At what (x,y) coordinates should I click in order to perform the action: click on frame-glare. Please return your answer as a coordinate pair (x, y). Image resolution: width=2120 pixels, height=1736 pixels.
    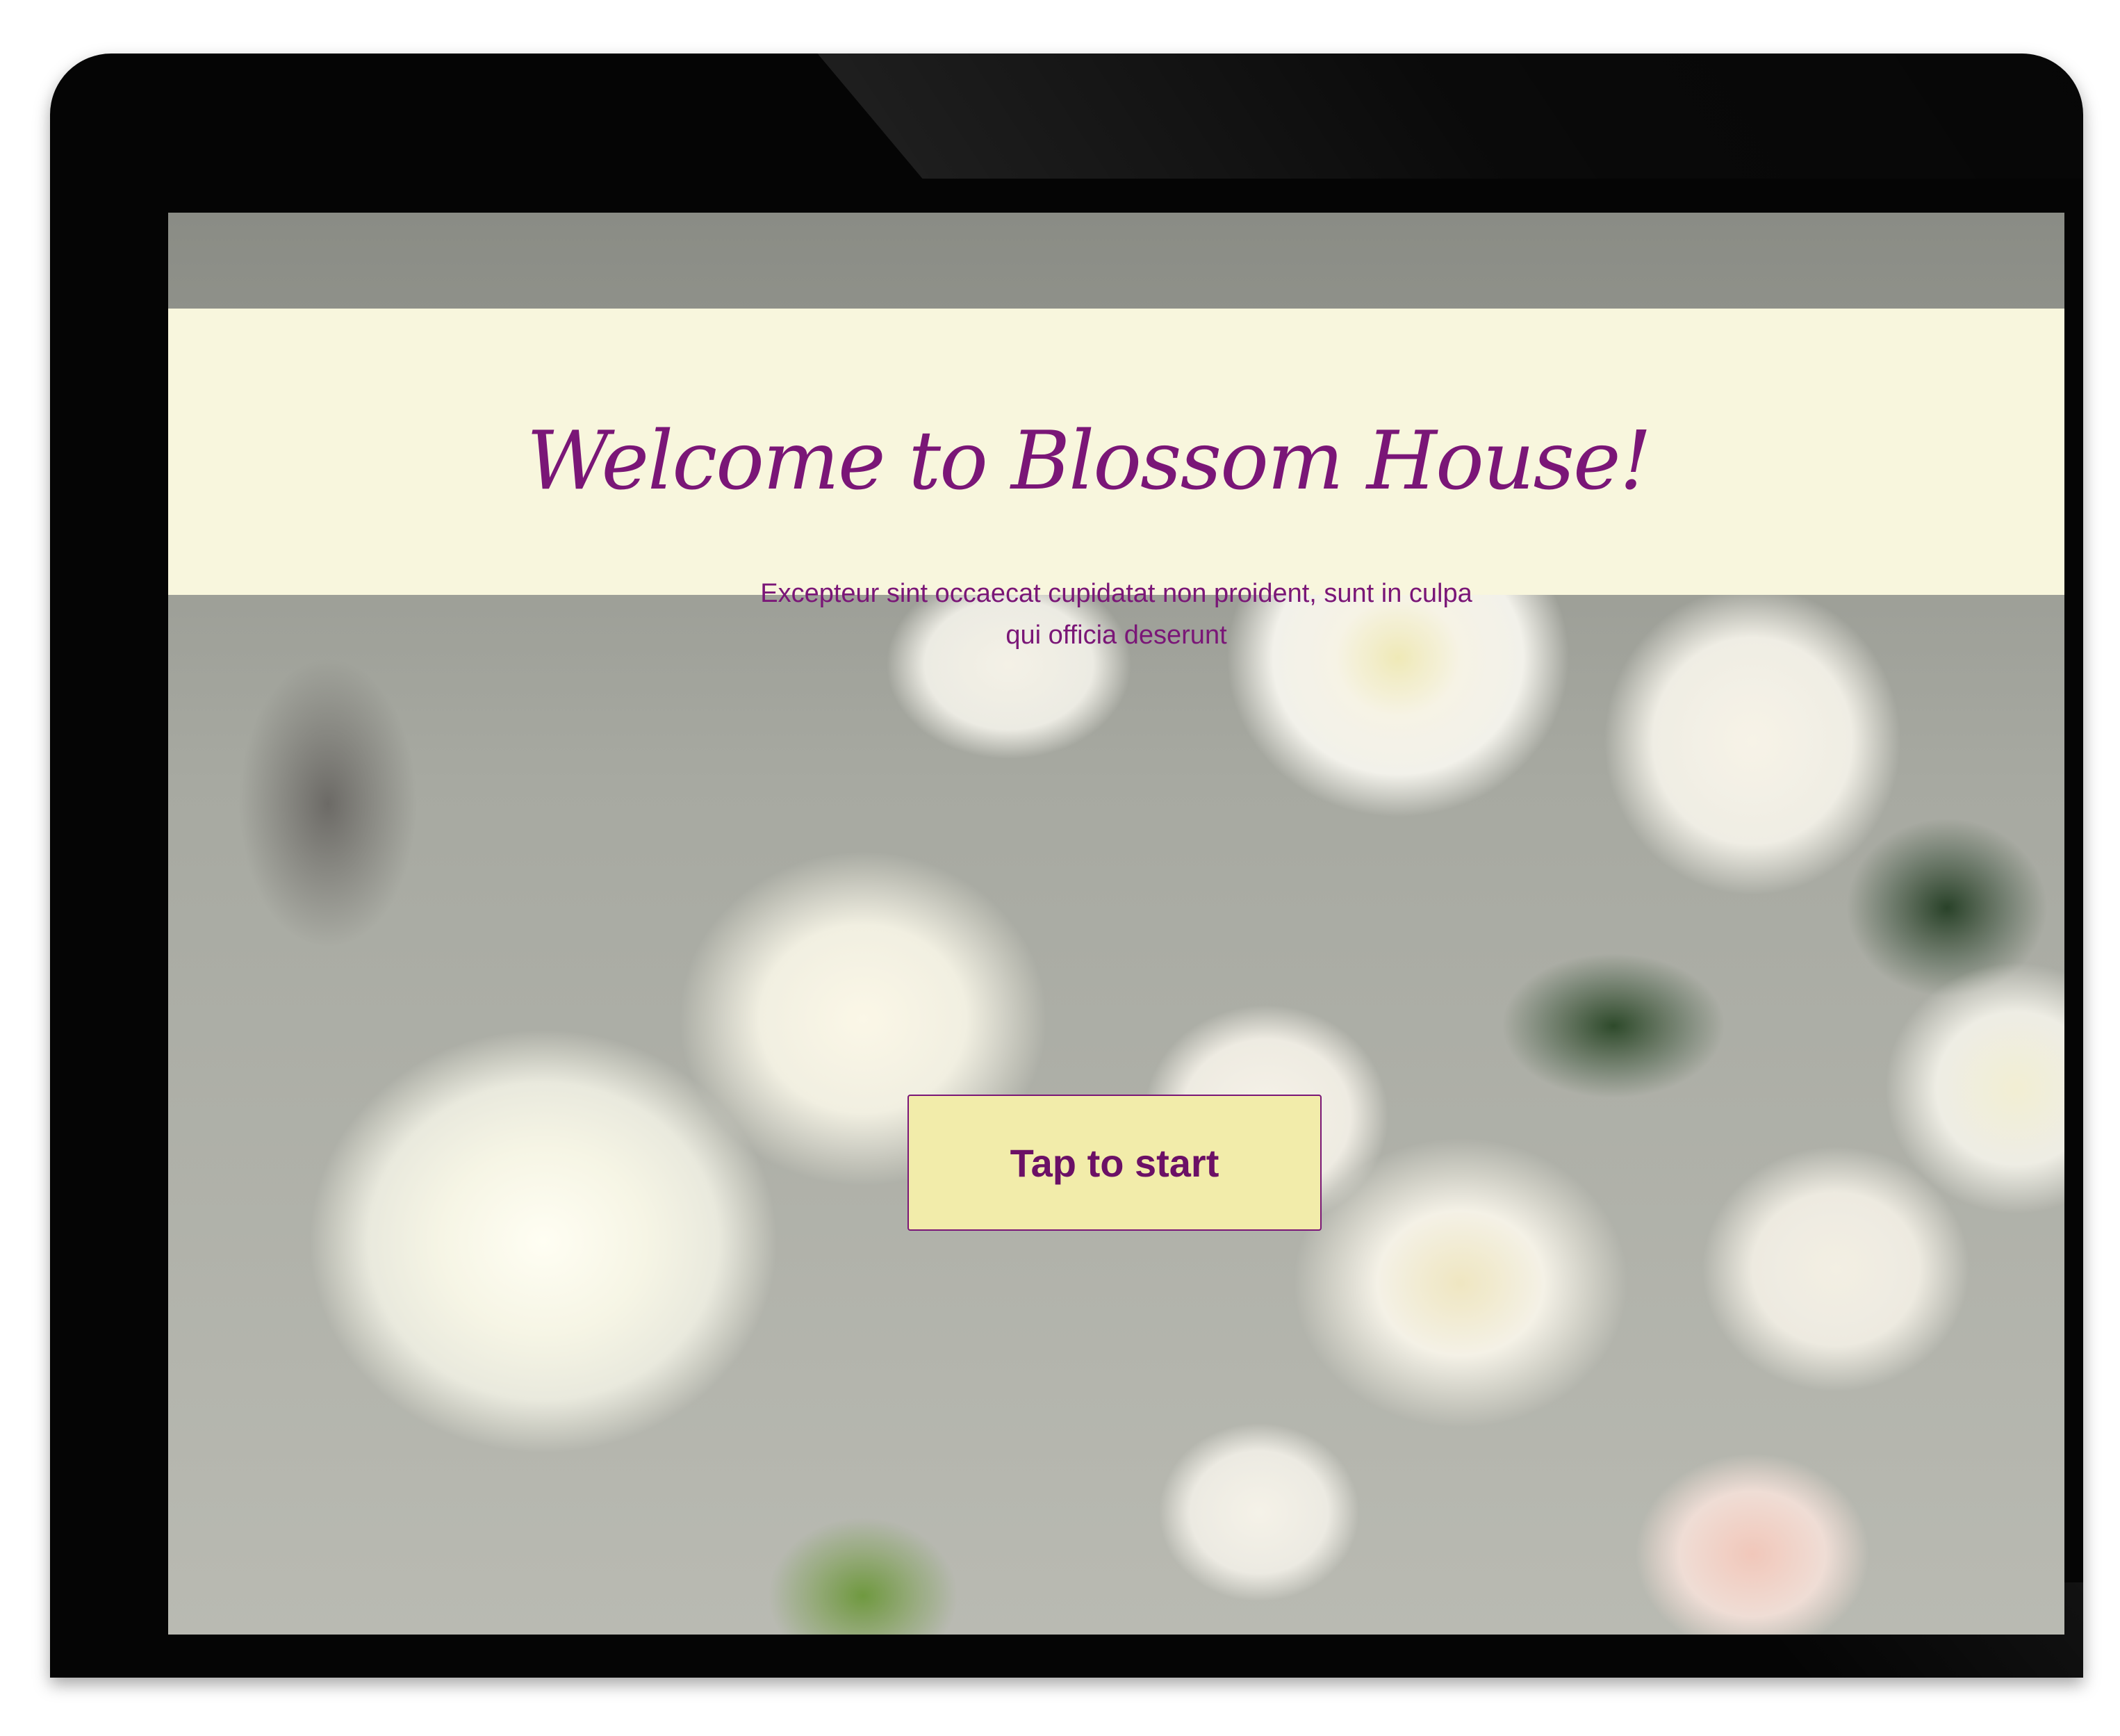
    Looking at the image, I should click on (1450, 116).